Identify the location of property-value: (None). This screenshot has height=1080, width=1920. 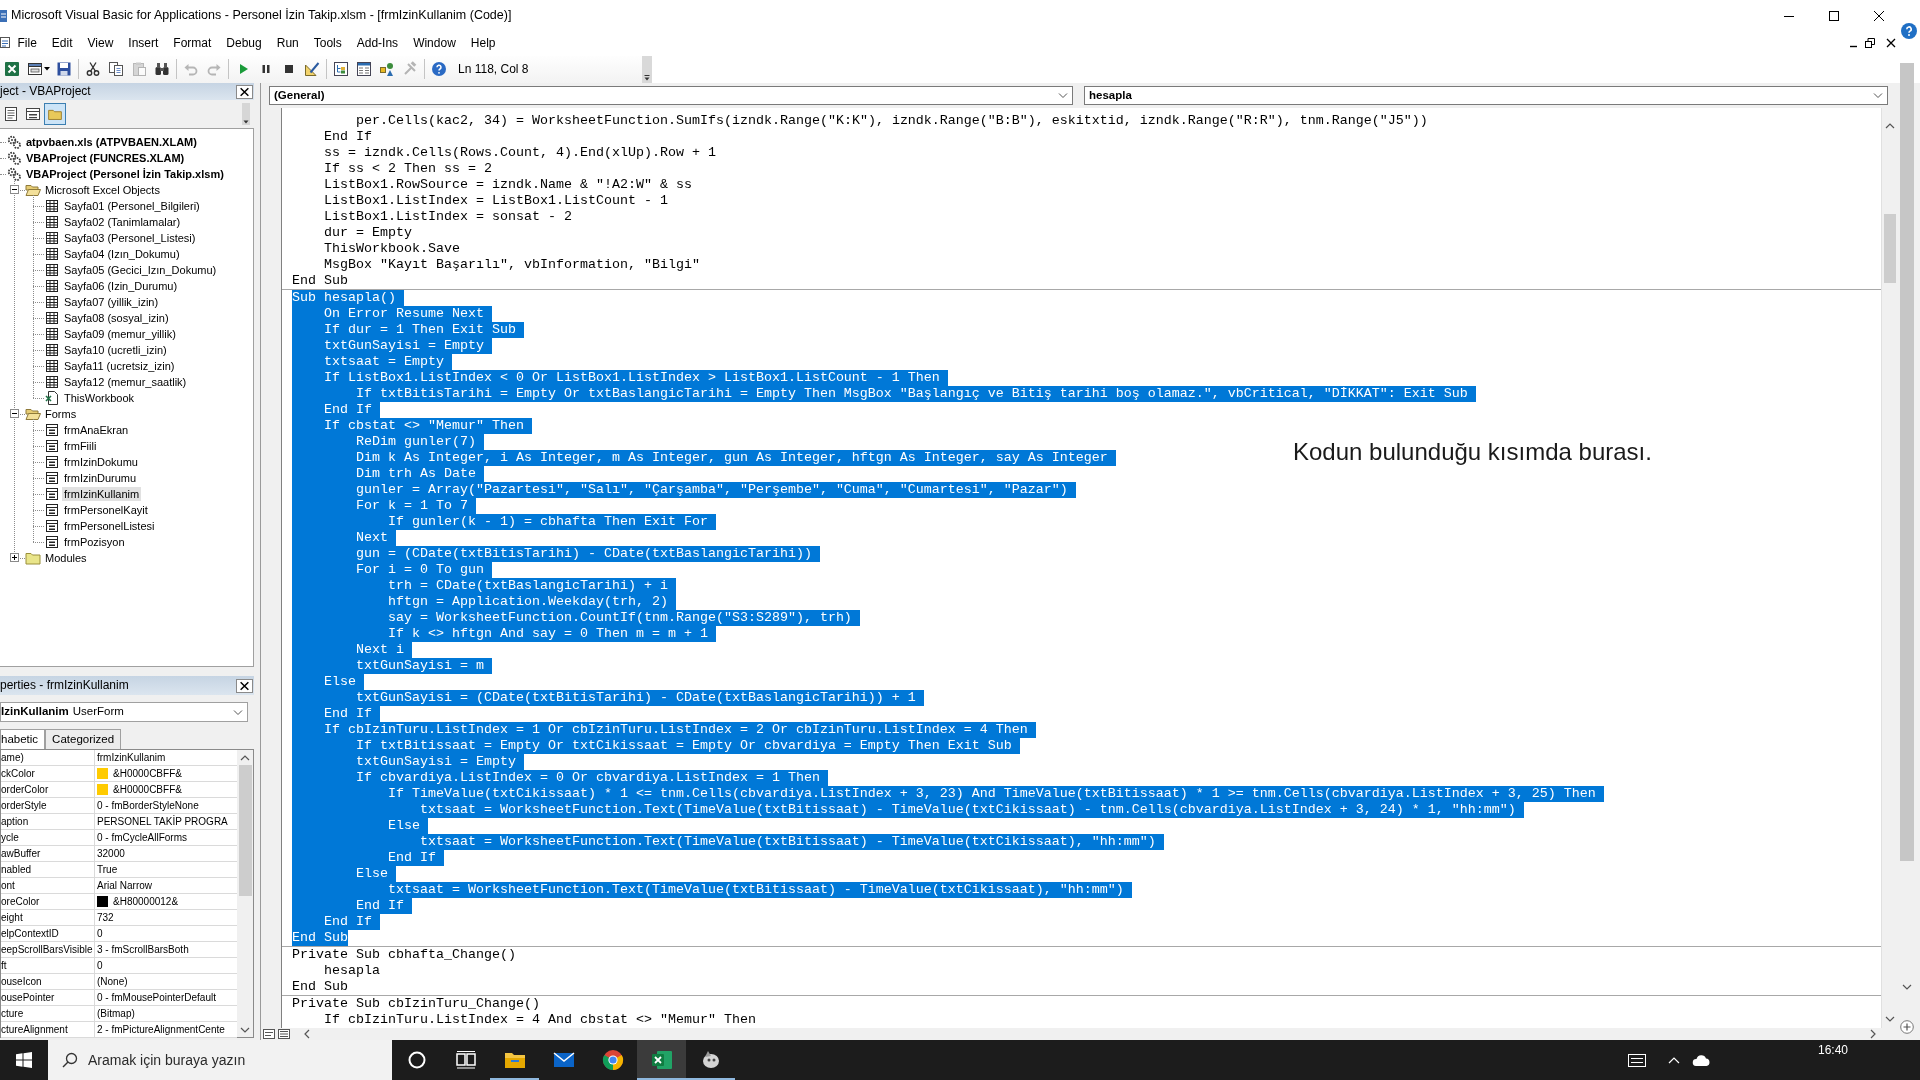
(112, 981).